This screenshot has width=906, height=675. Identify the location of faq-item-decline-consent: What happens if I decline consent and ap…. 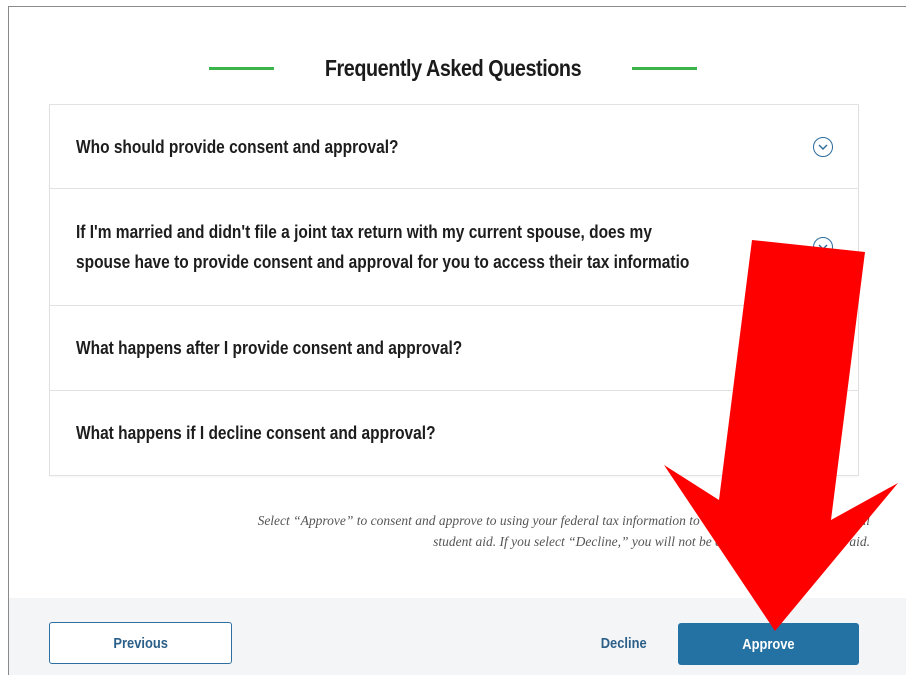
(454, 433).